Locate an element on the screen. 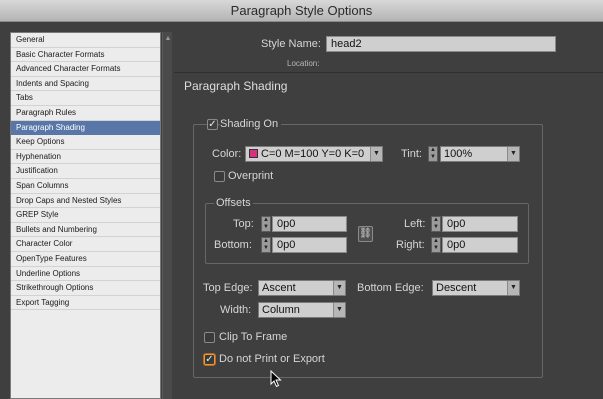  style-name-label: Style Name: is located at coordinates (291, 44).